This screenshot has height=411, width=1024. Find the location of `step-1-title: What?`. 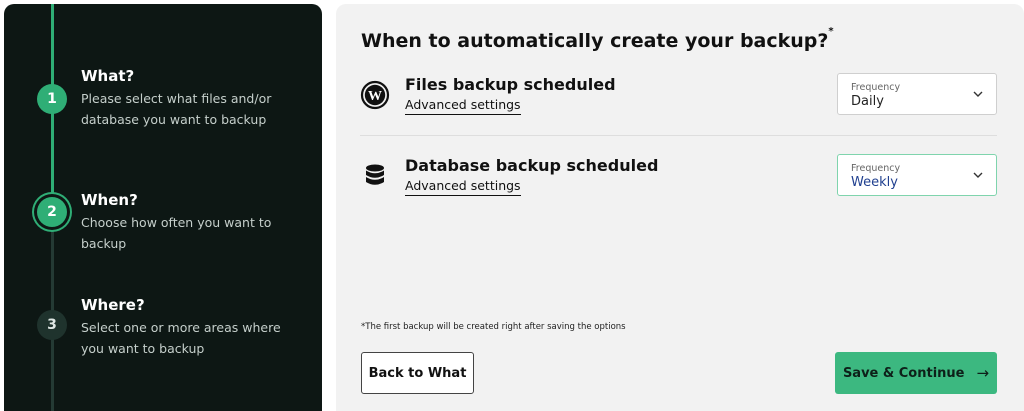

step-1-title: What? is located at coordinates (107, 76).